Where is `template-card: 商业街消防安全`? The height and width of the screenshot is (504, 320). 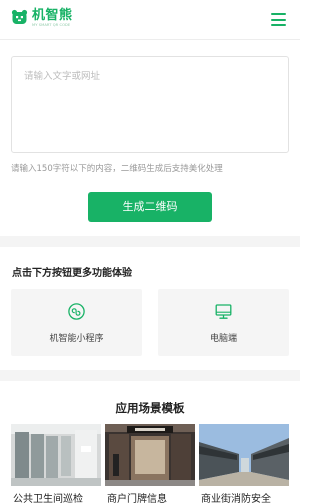
template-card: 商业街消防安全 is located at coordinates (244, 464).